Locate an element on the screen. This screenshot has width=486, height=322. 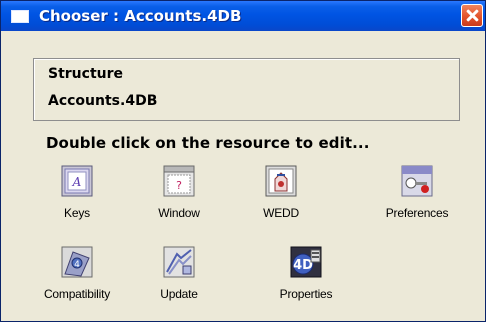
resource-label: Compatibility is located at coordinates (77, 294).